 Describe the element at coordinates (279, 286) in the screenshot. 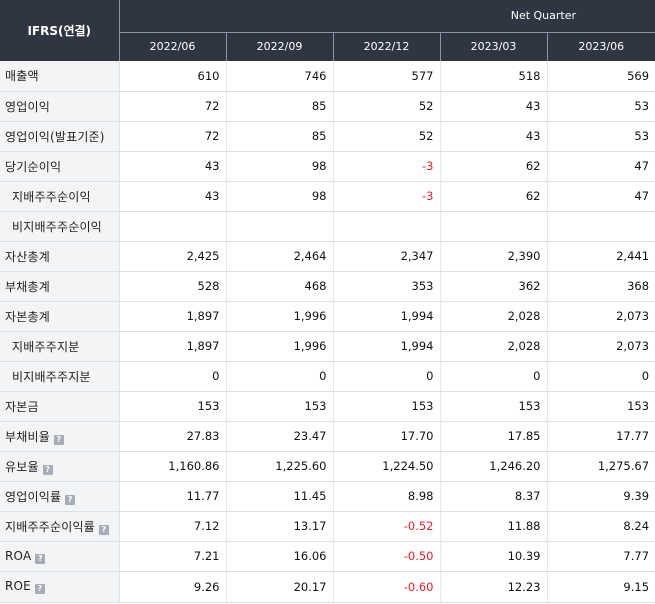

I see `table-cell: 468` at that location.